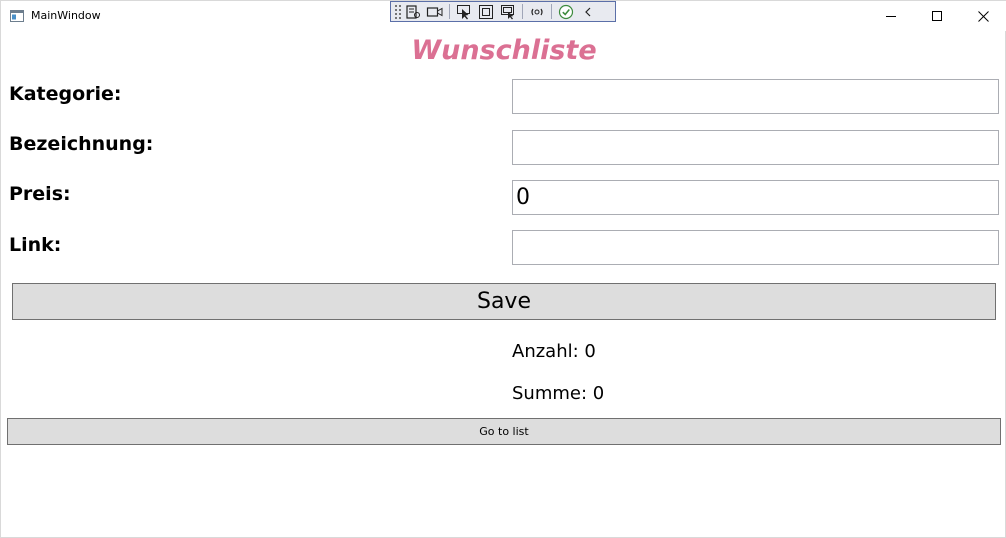 The height and width of the screenshot is (538, 1006). I want to click on track-focus-icon, so click(508, 11).